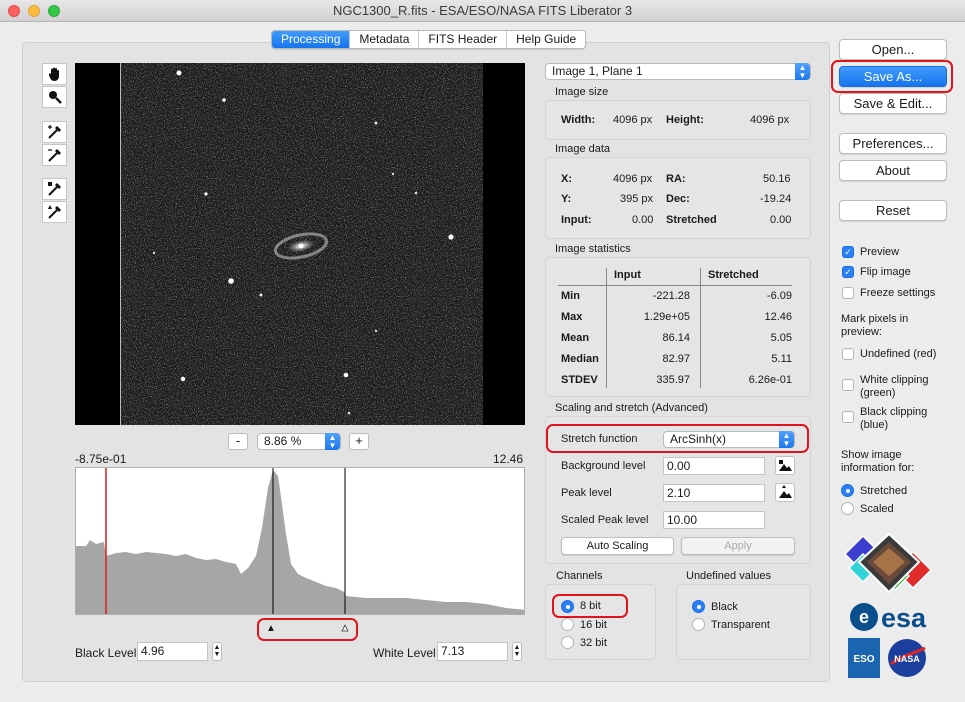 The height and width of the screenshot is (702, 965). What do you see at coordinates (54, 212) in the screenshot?
I see `peak-level-picker-button` at bounding box center [54, 212].